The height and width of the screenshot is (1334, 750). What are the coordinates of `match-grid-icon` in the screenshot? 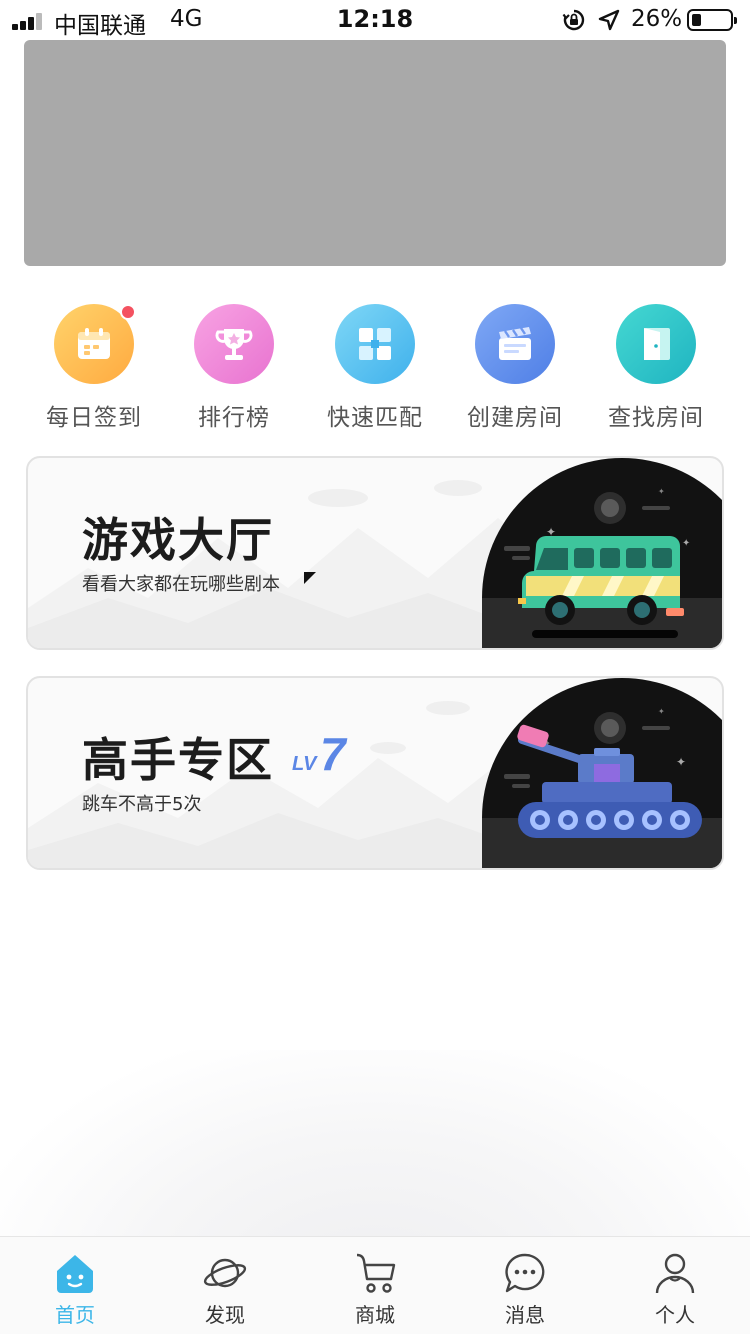 It's located at (375, 344).